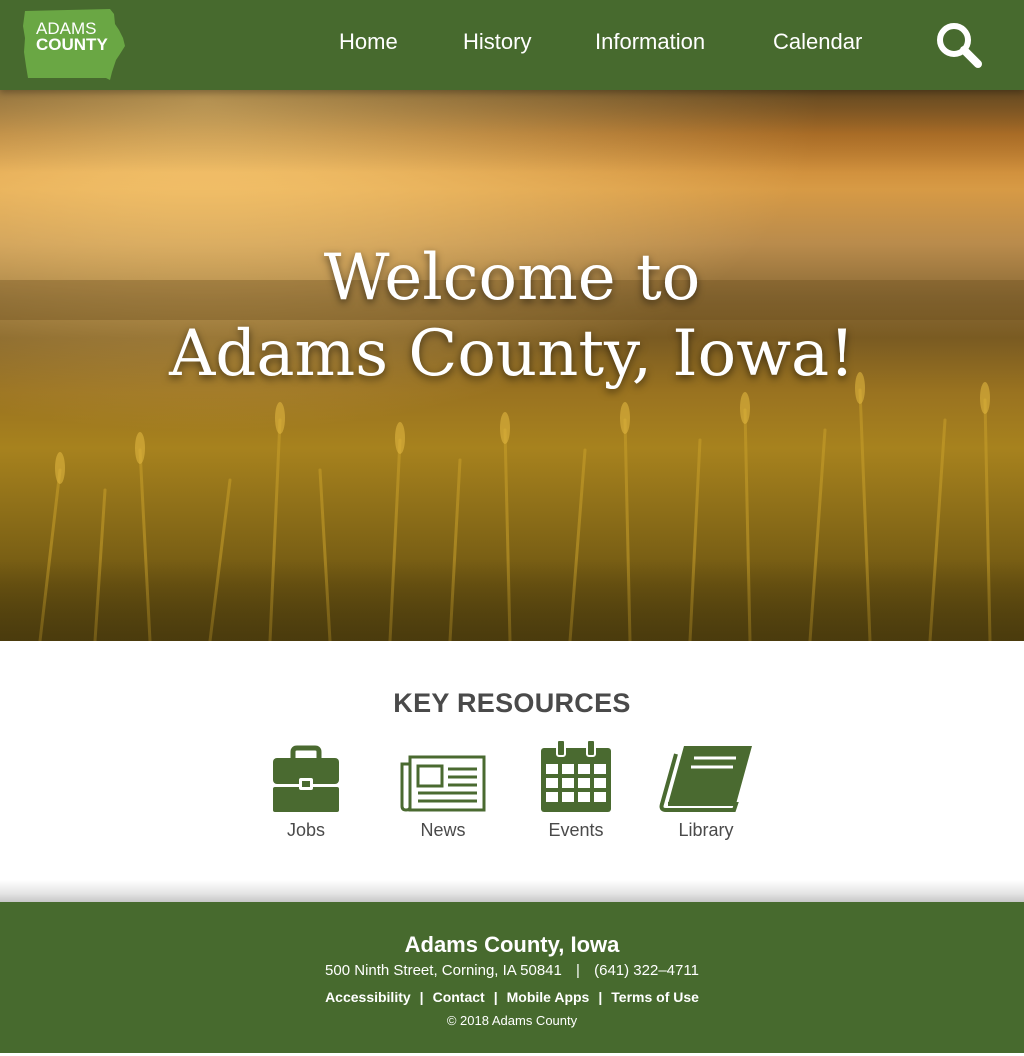 Image resolution: width=1024 pixels, height=1056 pixels. What do you see at coordinates (368, 42) in the screenshot?
I see `nav-home: Home` at bounding box center [368, 42].